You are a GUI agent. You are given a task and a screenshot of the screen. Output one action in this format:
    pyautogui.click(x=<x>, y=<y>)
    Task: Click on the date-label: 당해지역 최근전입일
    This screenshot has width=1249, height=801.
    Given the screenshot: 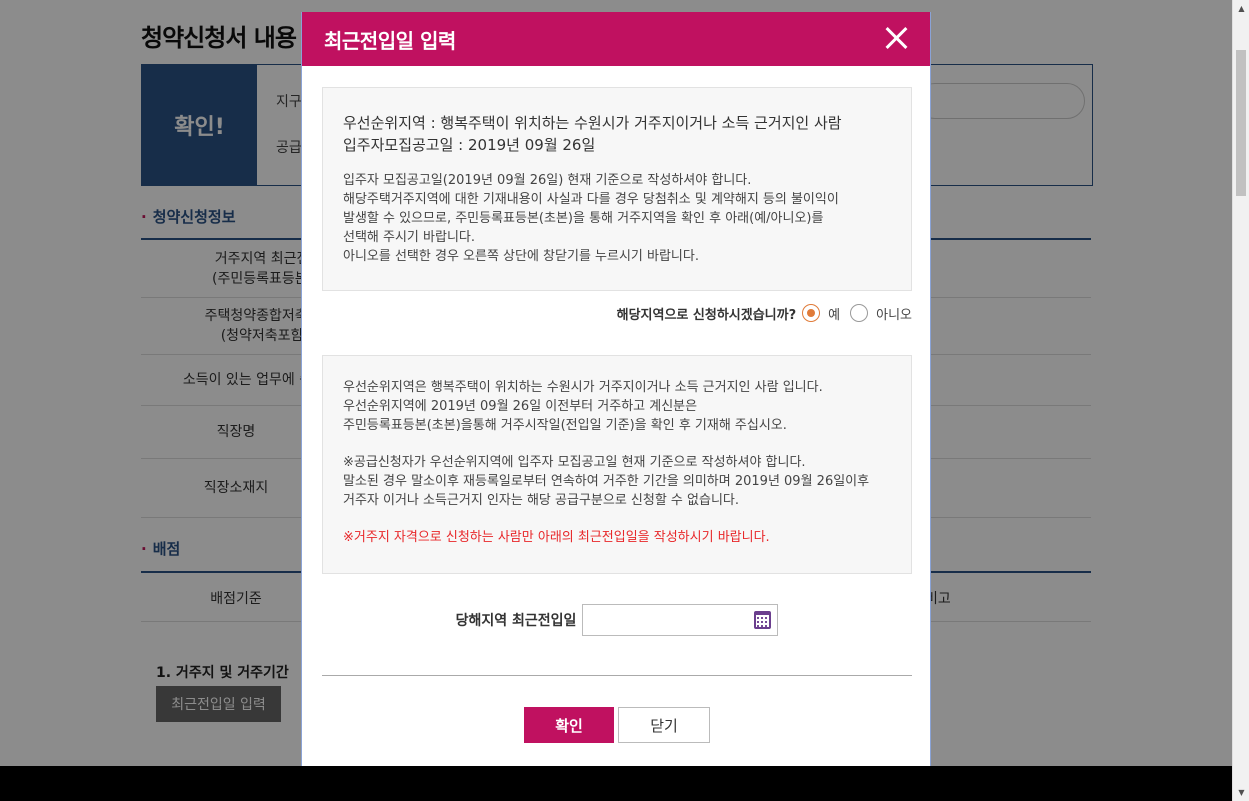 What is the action you would take?
    pyautogui.click(x=516, y=621)
    